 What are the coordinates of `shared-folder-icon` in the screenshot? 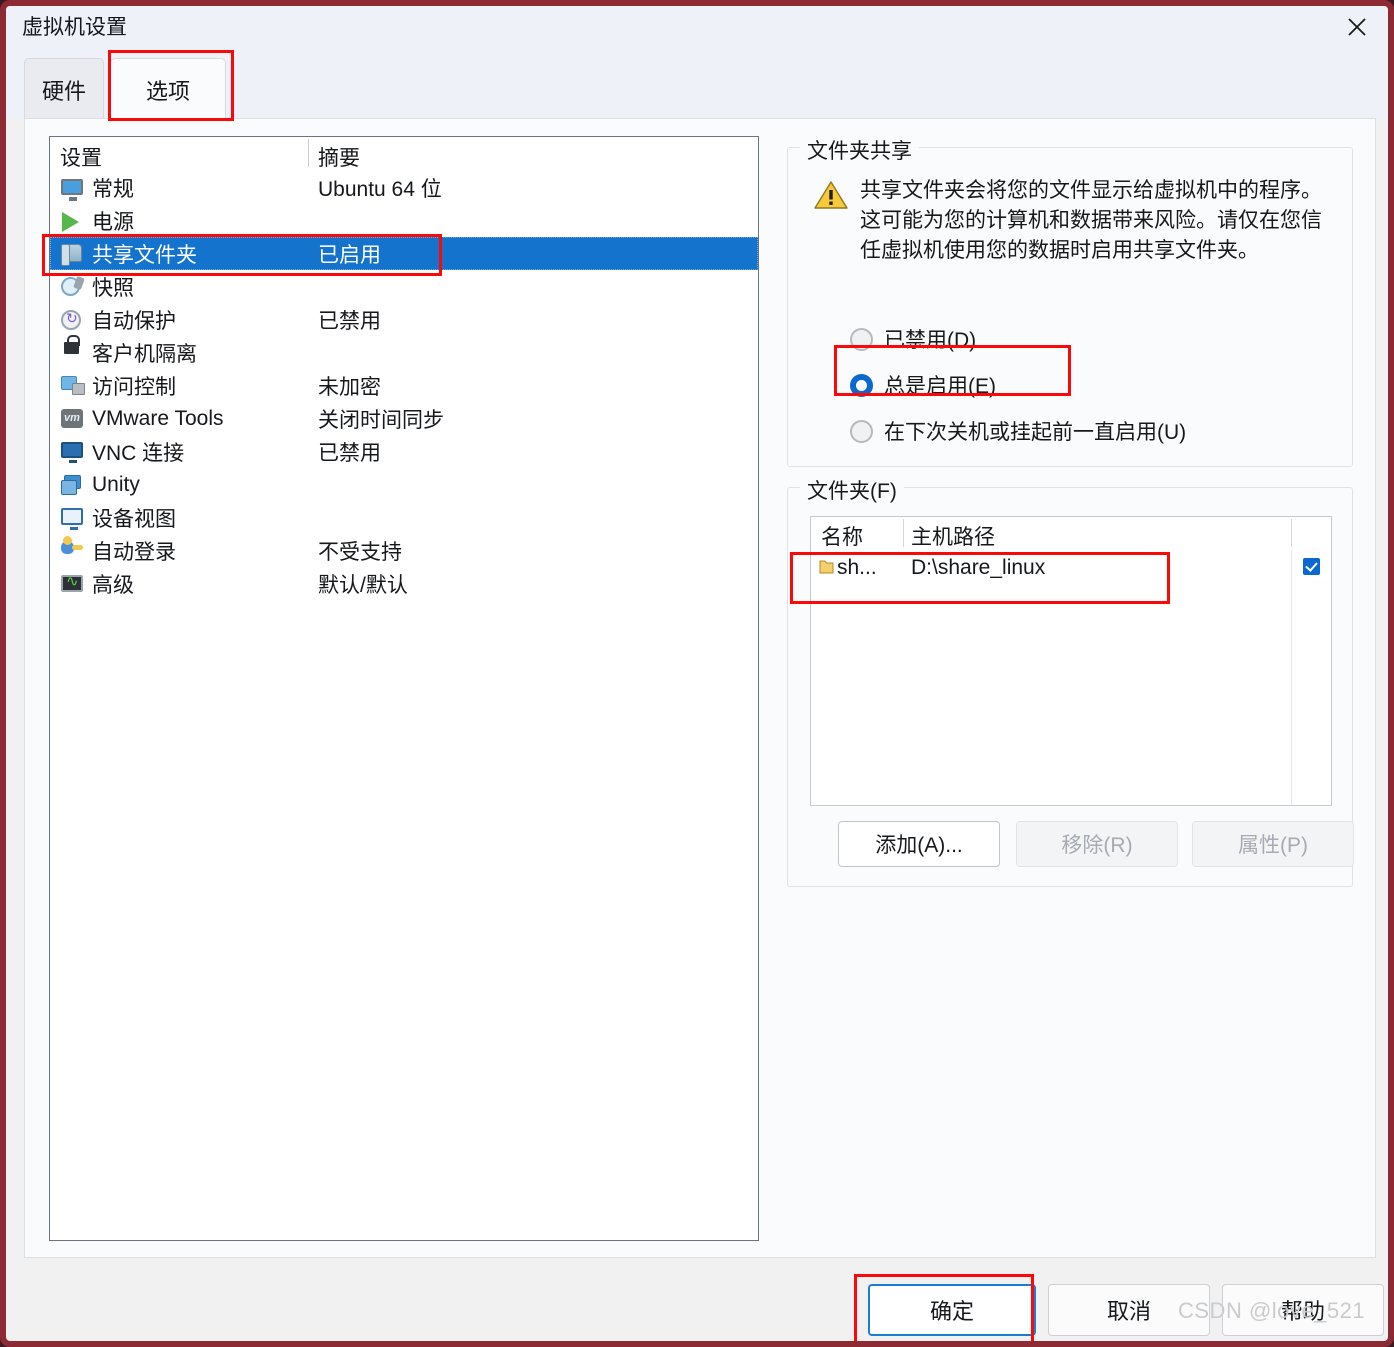 It's located at (73, 254).